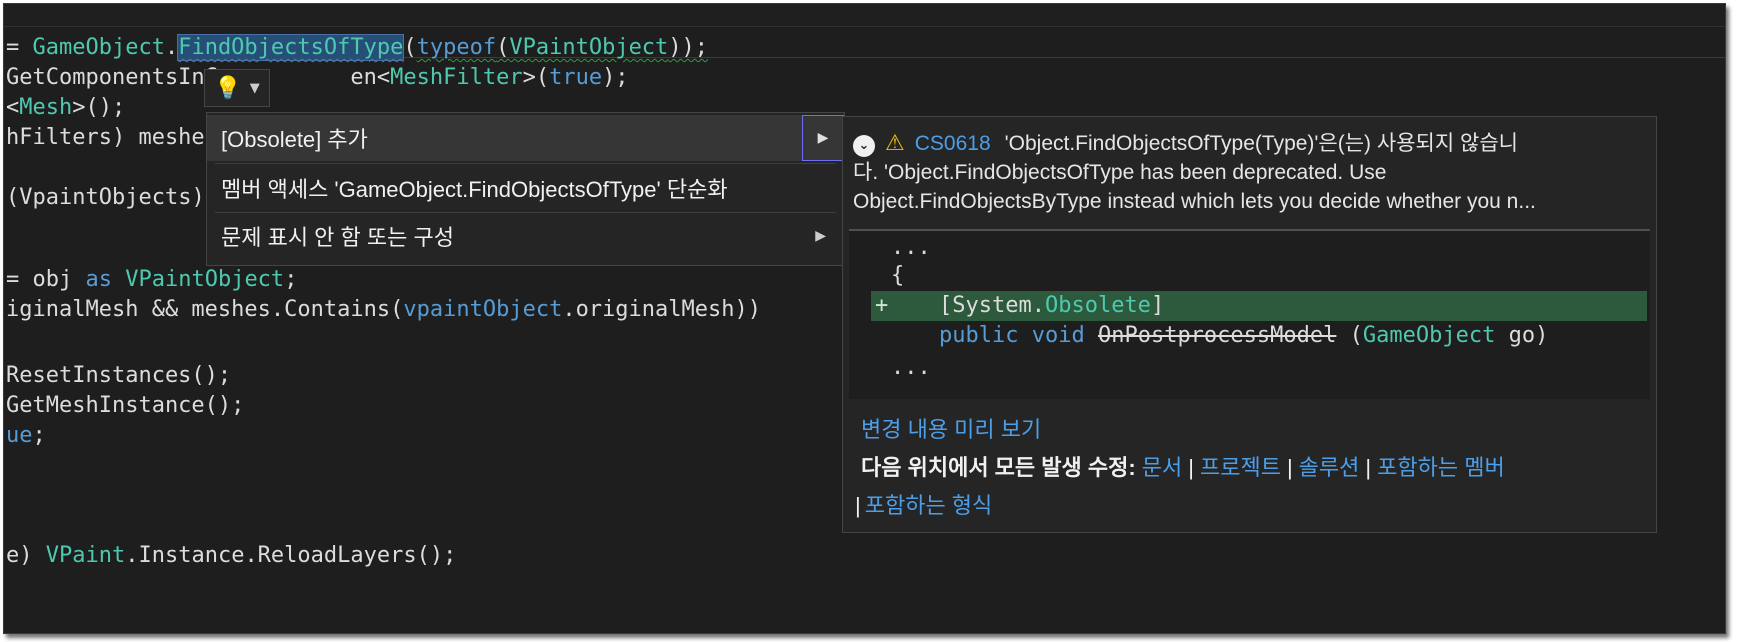 This screenshot has height=642, width=1737. Describe the element at coordinates (1349, 335) in the screenshot. I see `diff-paren-open: (` at that location.